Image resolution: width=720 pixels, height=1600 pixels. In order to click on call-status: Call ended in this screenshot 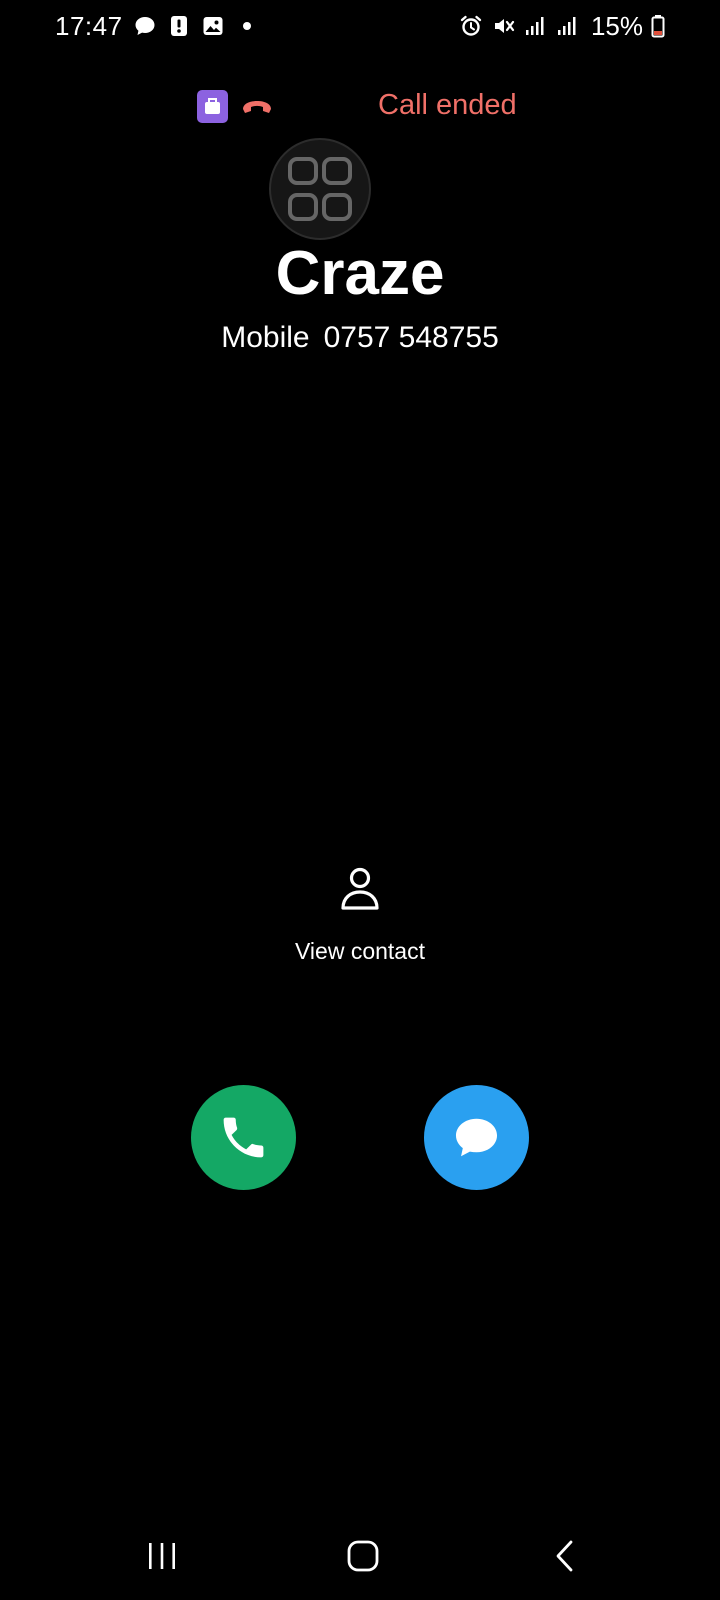, I will do `click(447, 105)`.